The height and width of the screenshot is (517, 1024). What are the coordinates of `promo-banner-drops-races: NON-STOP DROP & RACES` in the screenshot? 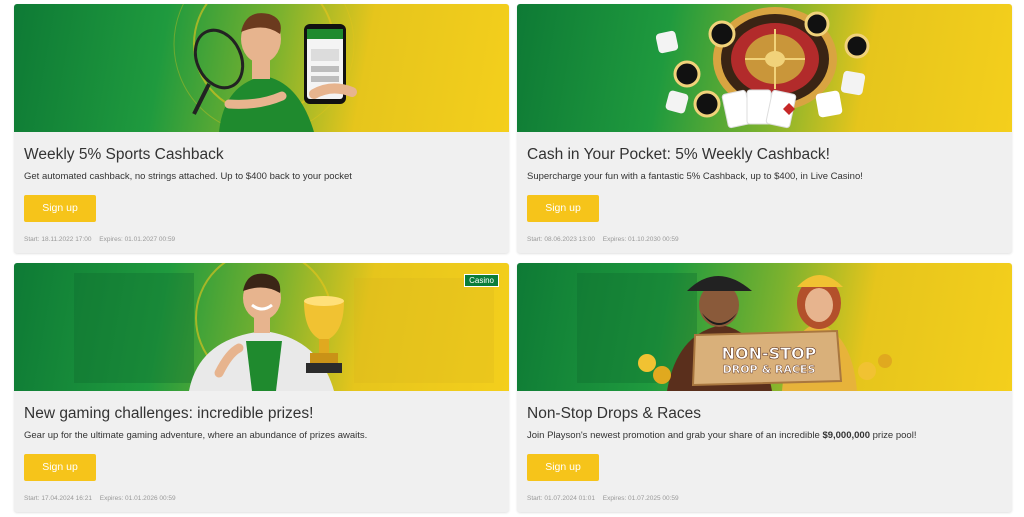 It's located at (764, 327).